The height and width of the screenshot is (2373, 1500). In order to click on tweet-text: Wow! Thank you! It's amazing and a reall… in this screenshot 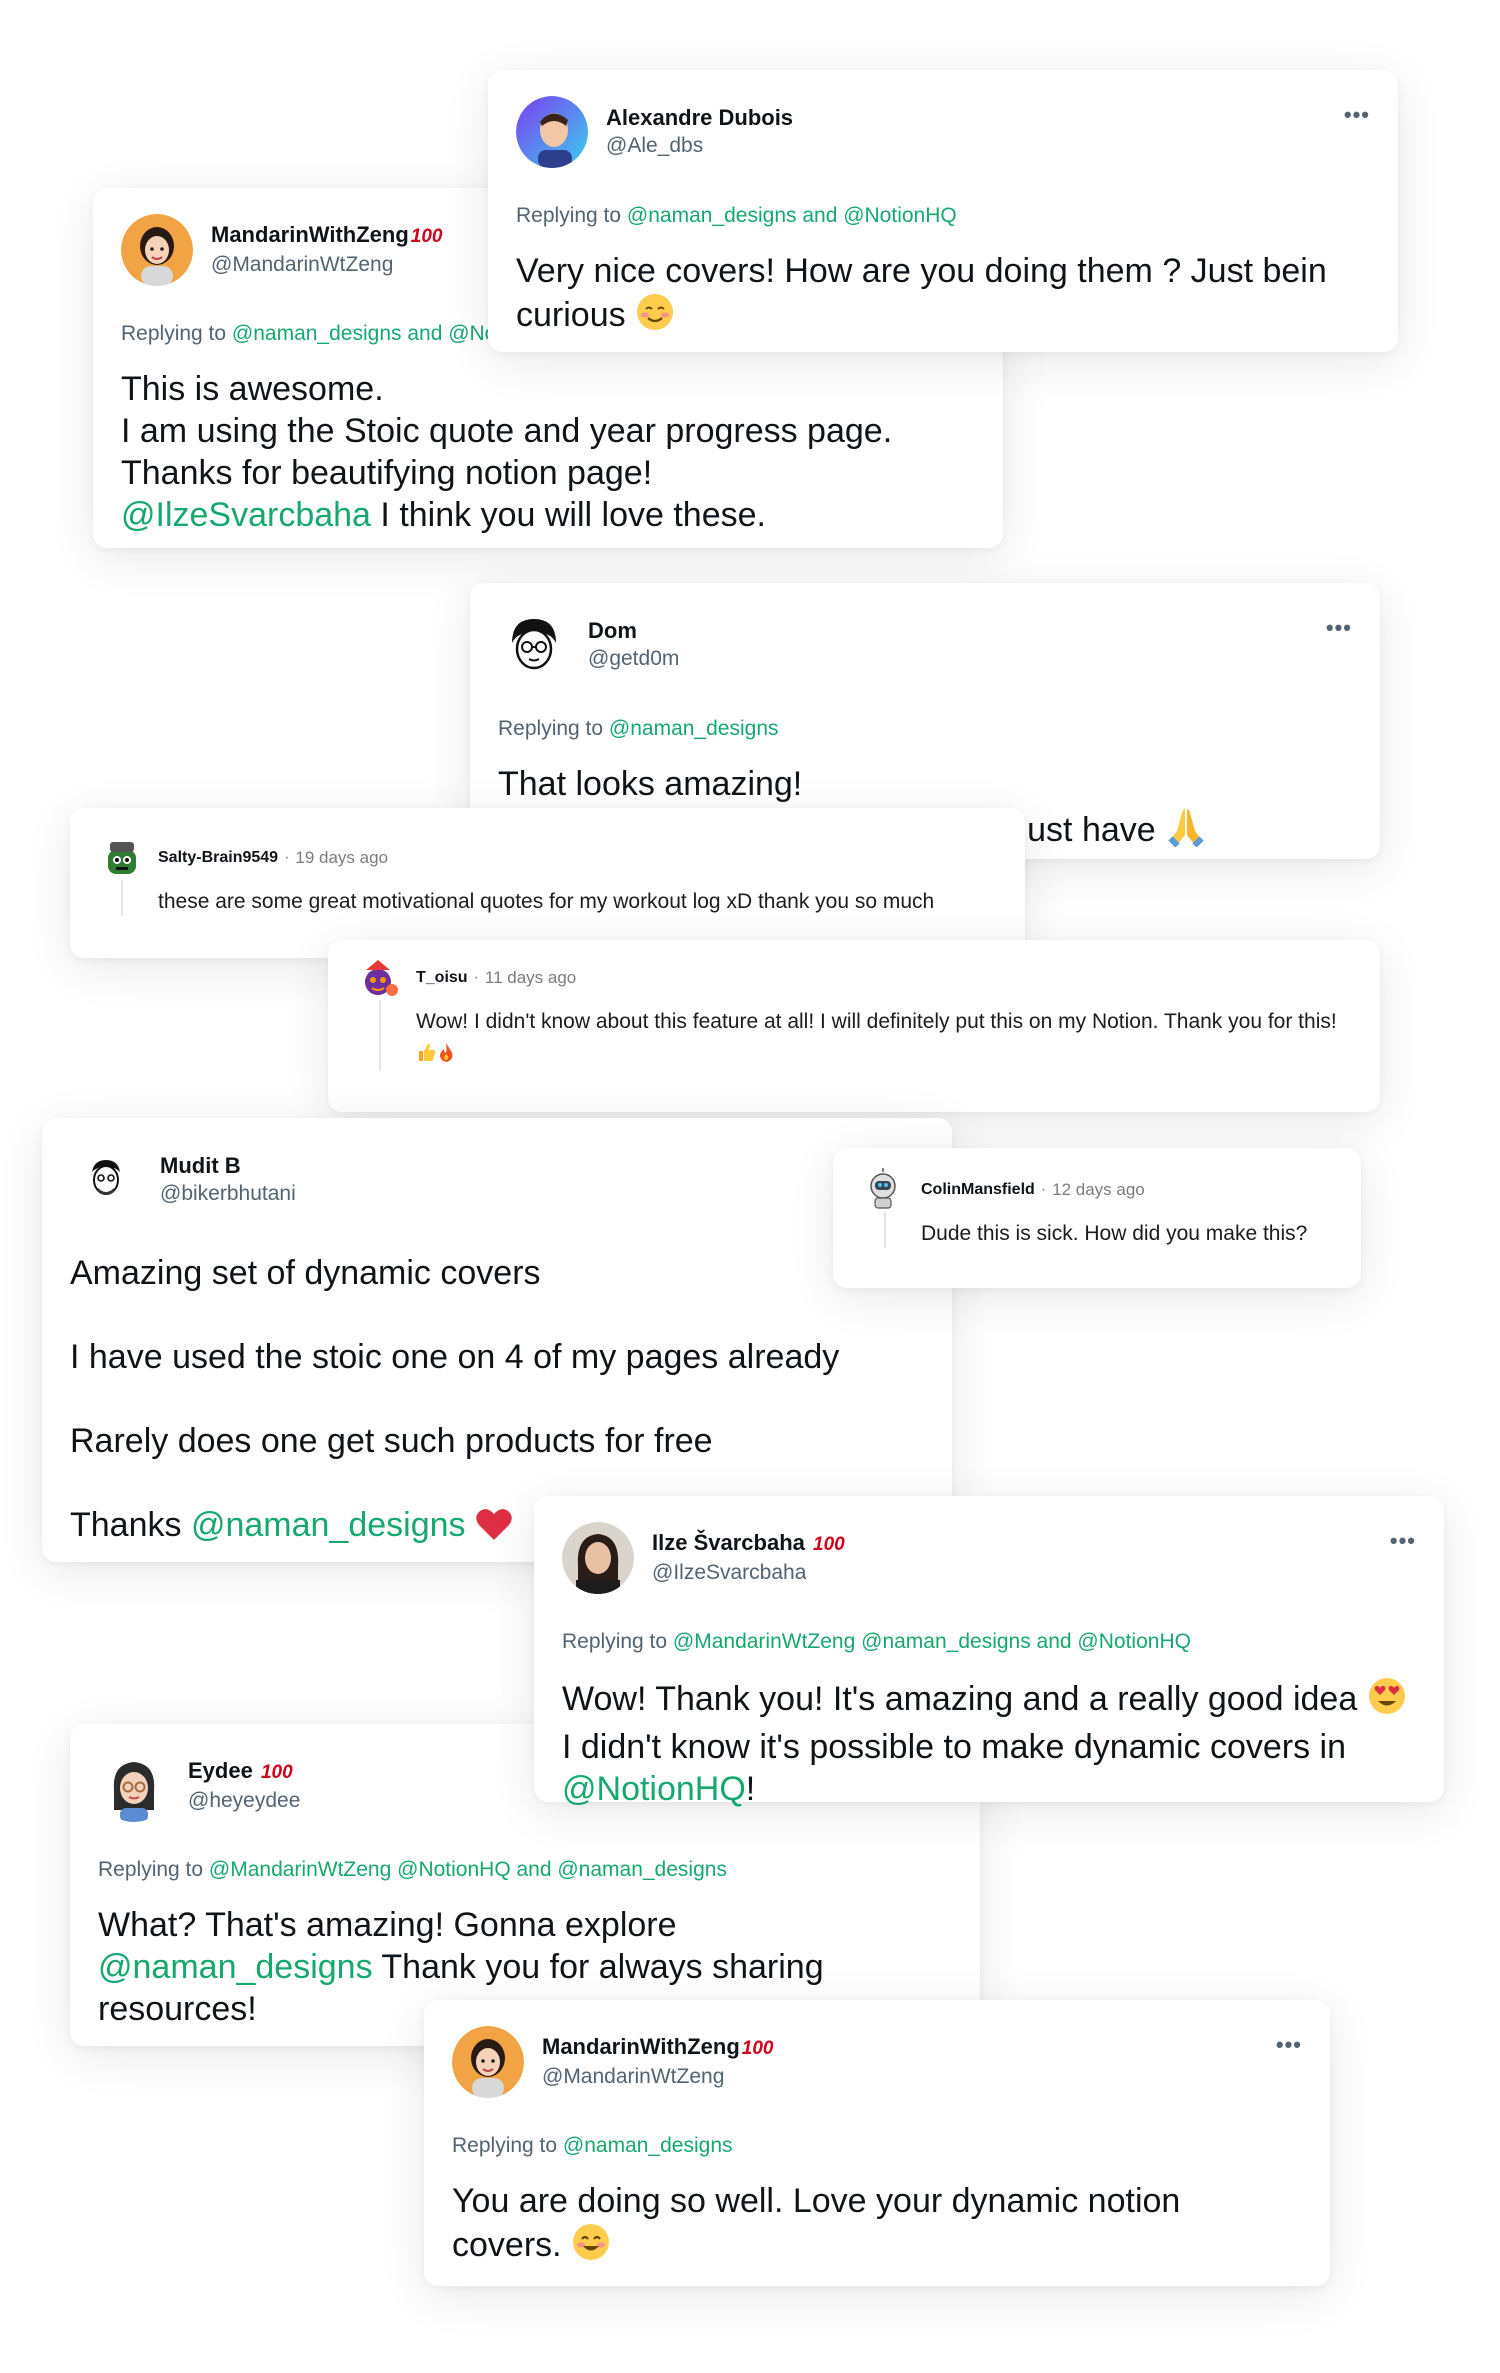, I will do `click(989, 1743)`.